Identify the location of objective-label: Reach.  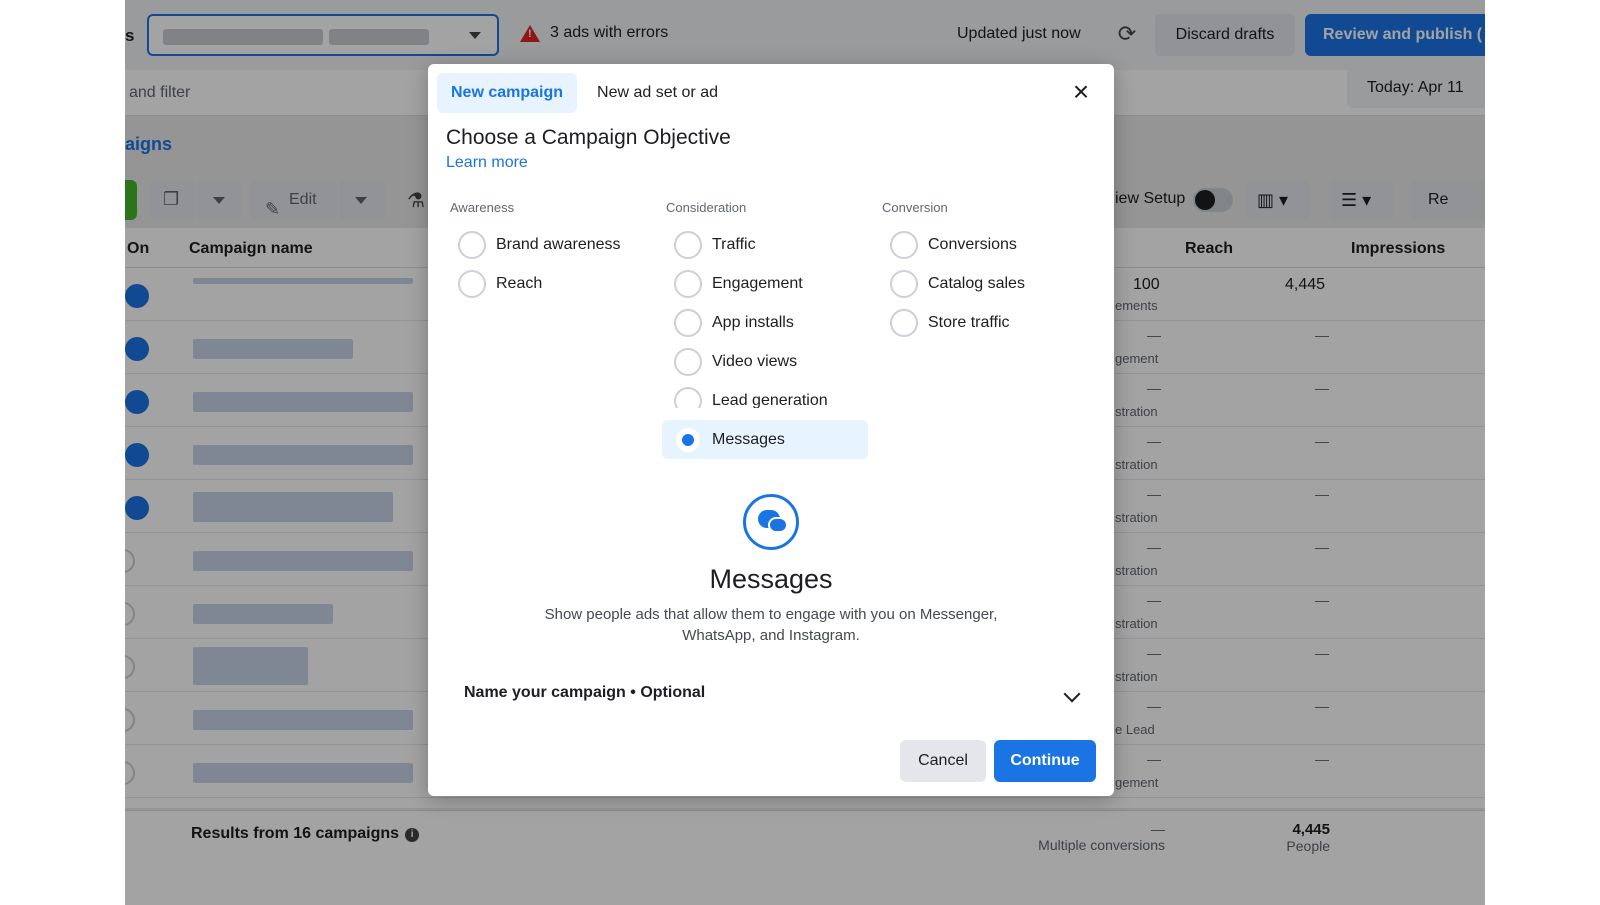
(519, 283).